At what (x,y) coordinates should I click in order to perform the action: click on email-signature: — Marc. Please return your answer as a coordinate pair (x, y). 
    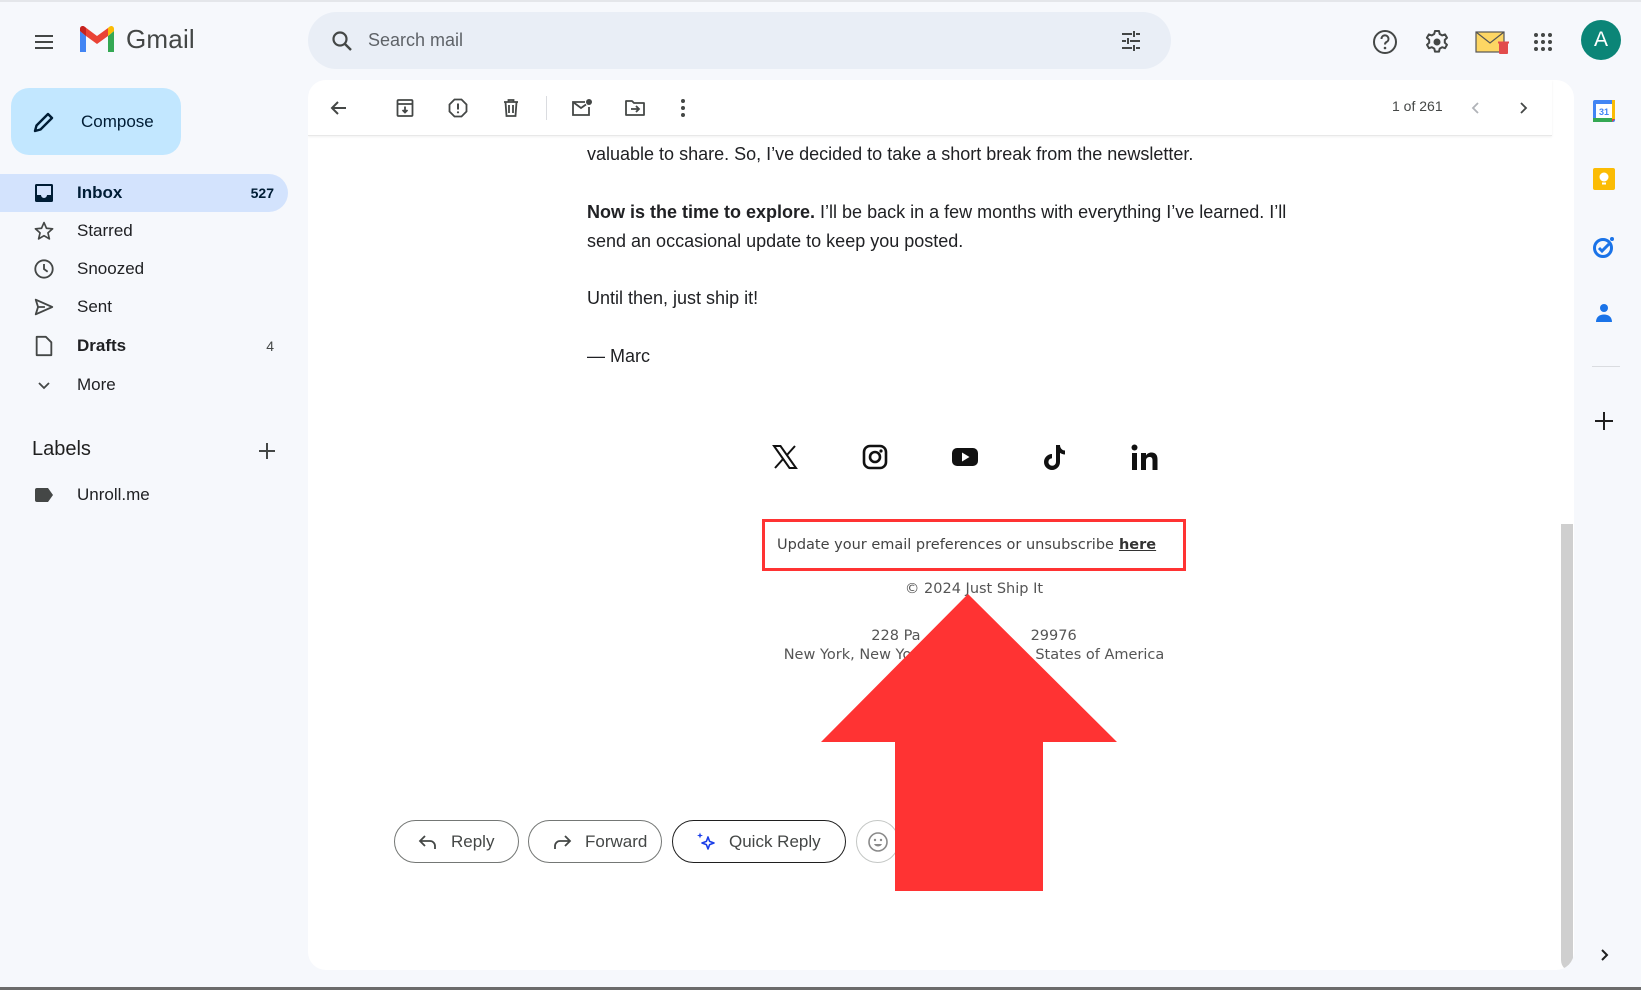
    Looking at the image, I should click on (618, 356).